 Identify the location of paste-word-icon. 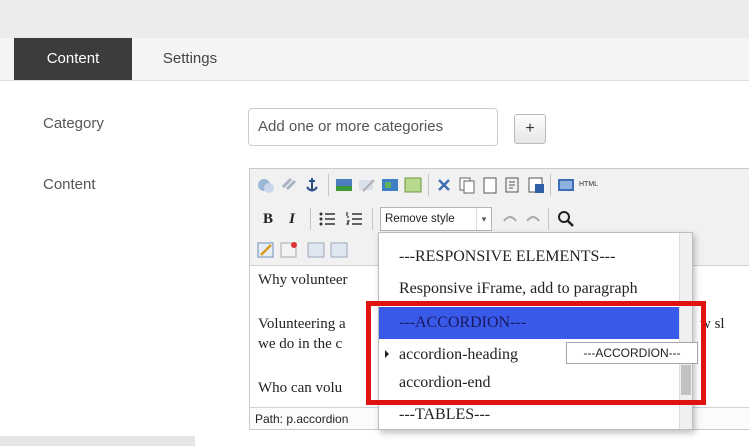
(536, 185).